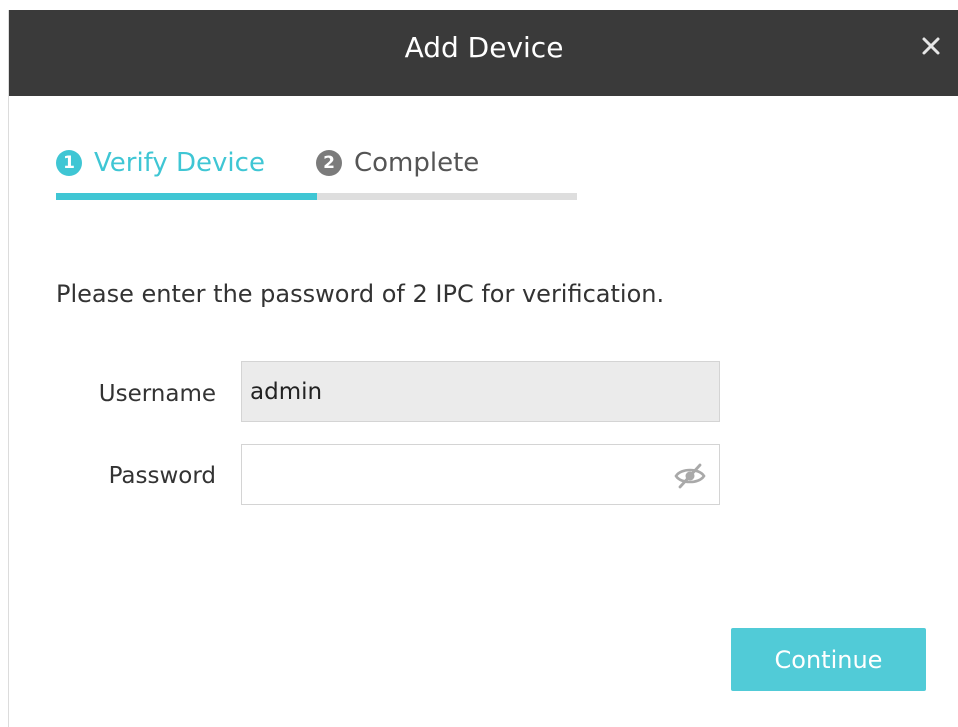  Describe the element at coordinates (690, 476) in the screenshot. I see `eye-slash-icon` at that location.